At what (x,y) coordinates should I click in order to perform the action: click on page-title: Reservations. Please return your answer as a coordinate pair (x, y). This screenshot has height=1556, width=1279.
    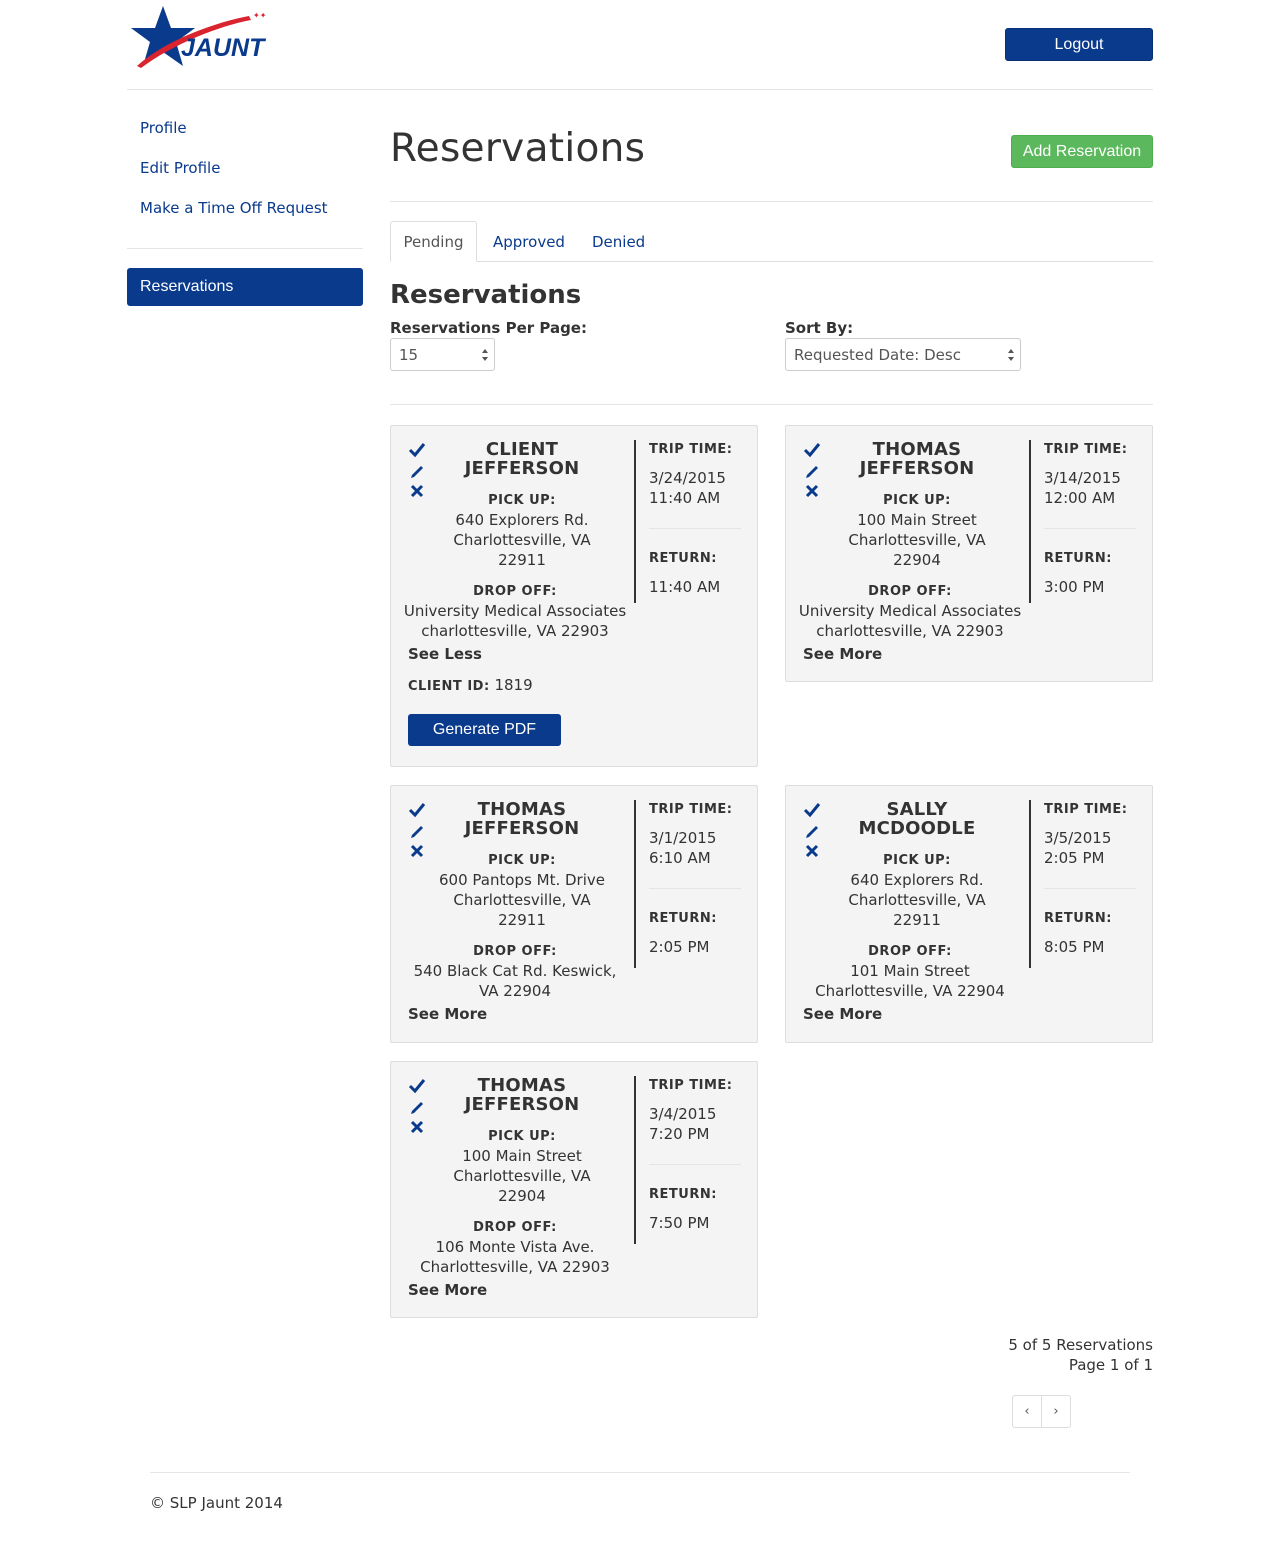
    Looking at the image, I should click on (518, 148).